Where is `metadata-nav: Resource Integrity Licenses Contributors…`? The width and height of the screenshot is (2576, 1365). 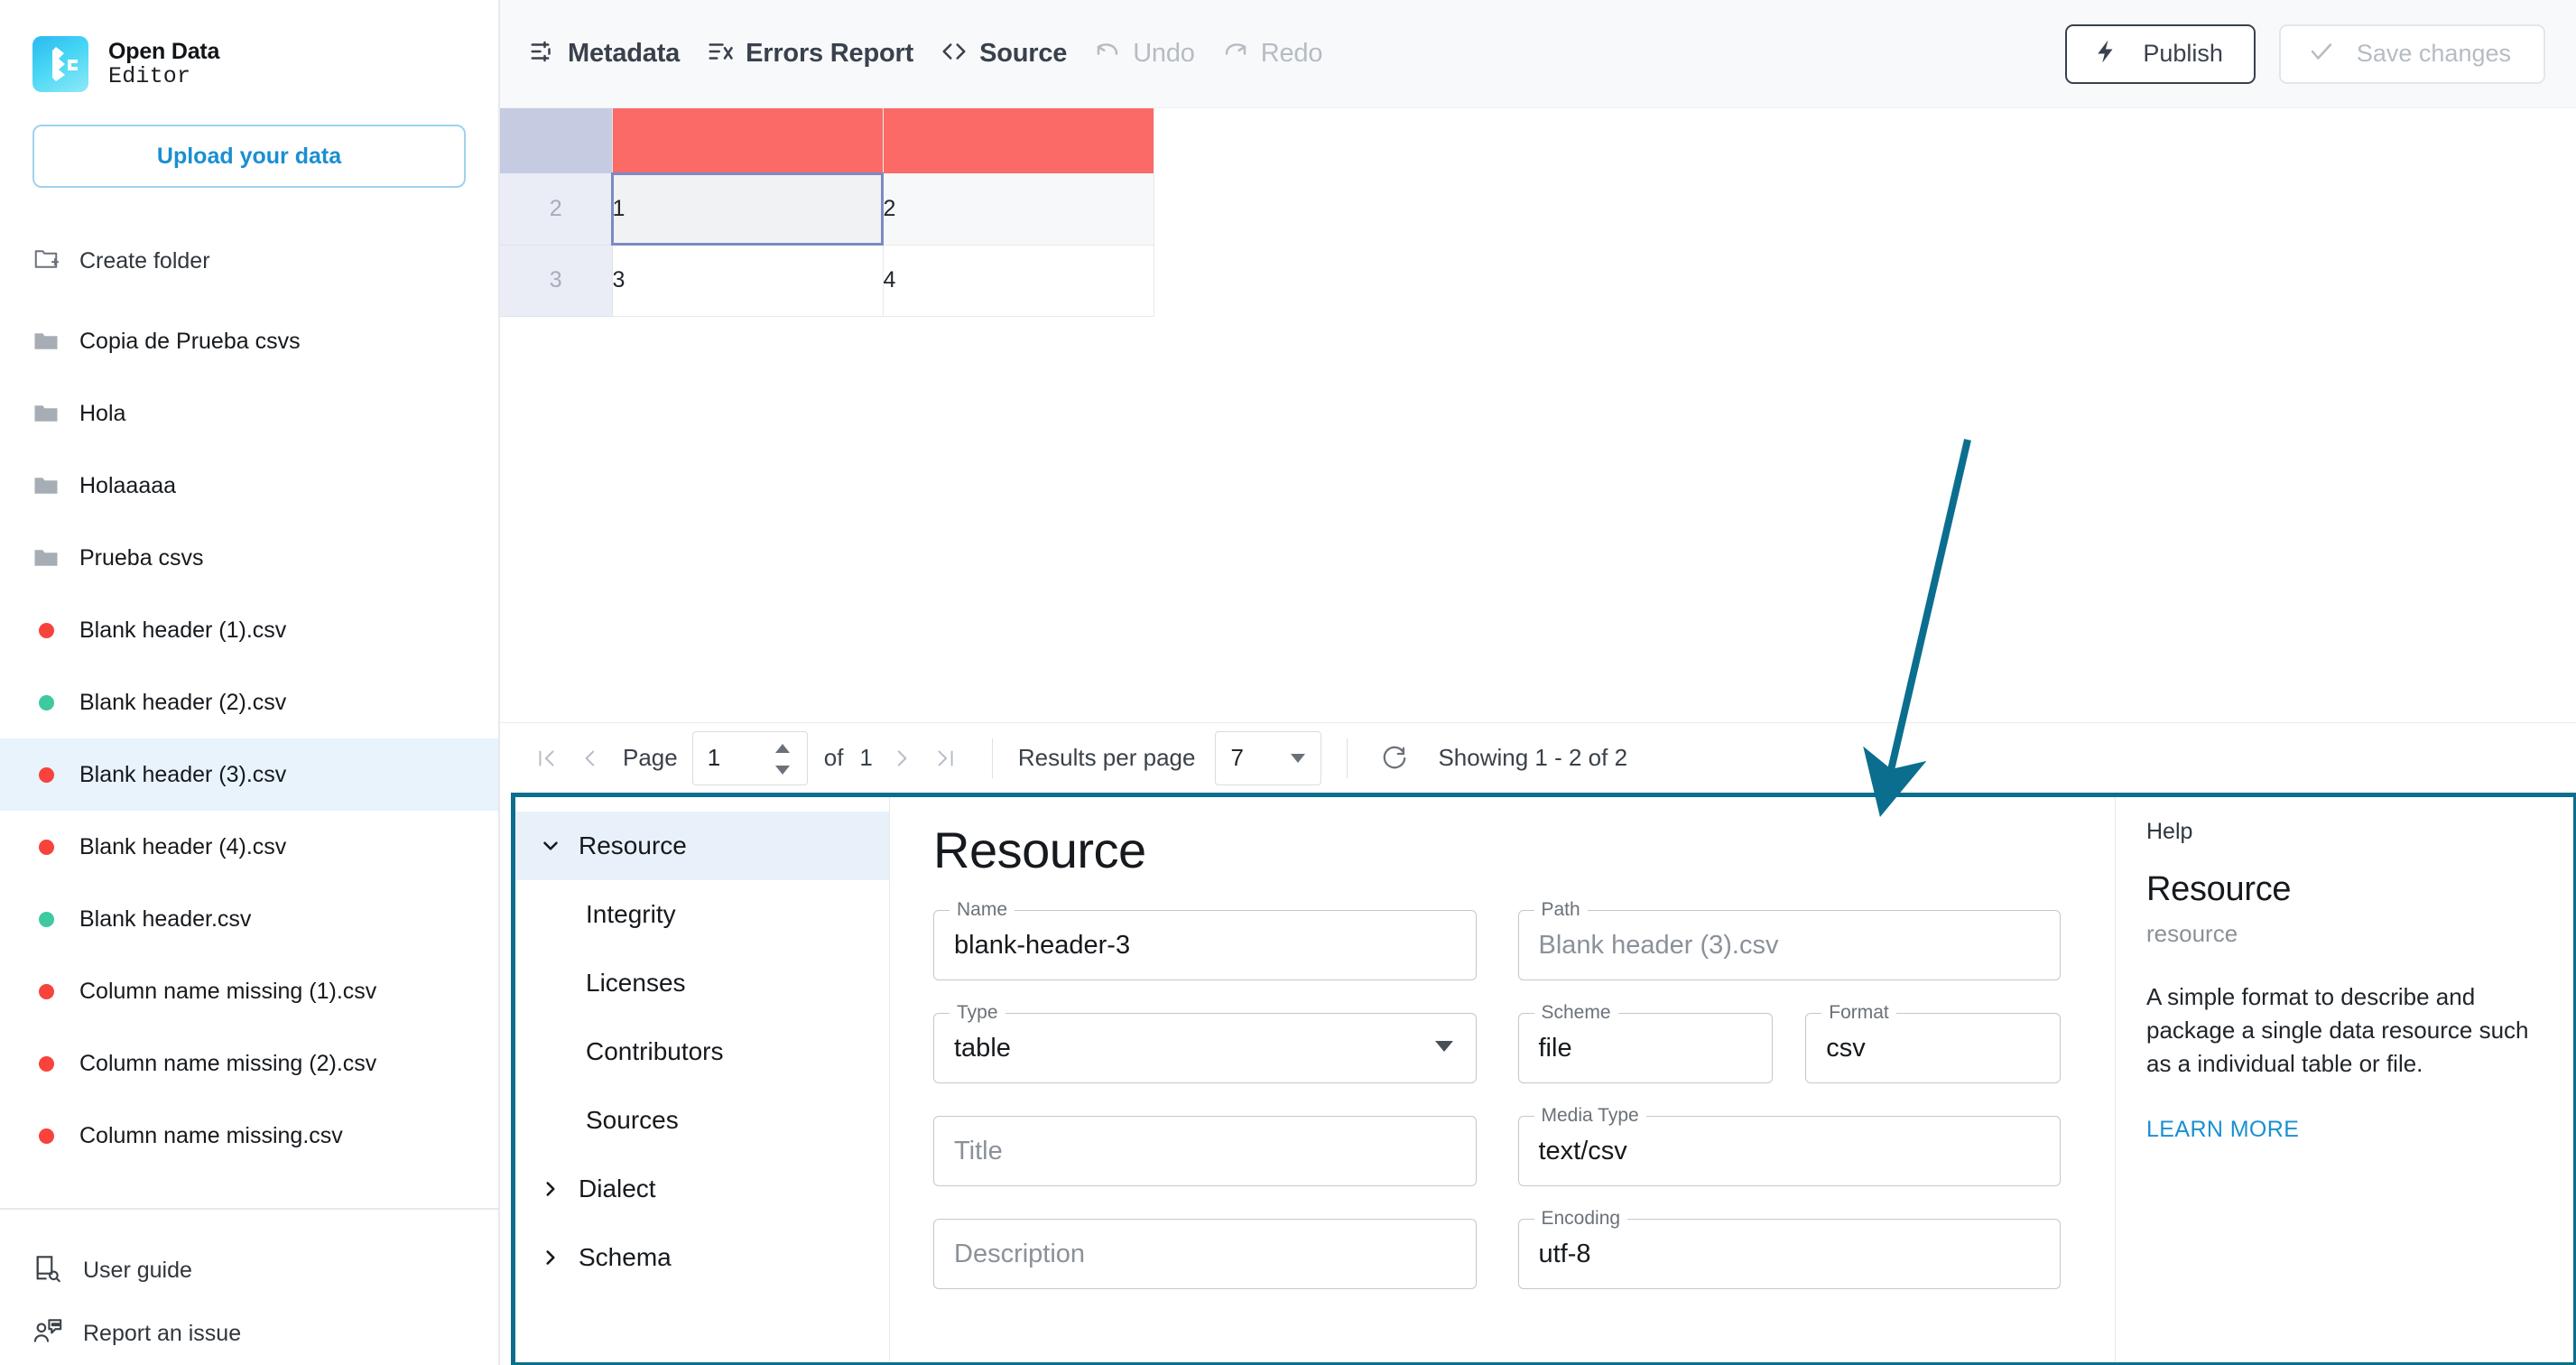 metadata-nav: Resource Integrity Licenses Contributors… is located at coordinates (702, 1080).